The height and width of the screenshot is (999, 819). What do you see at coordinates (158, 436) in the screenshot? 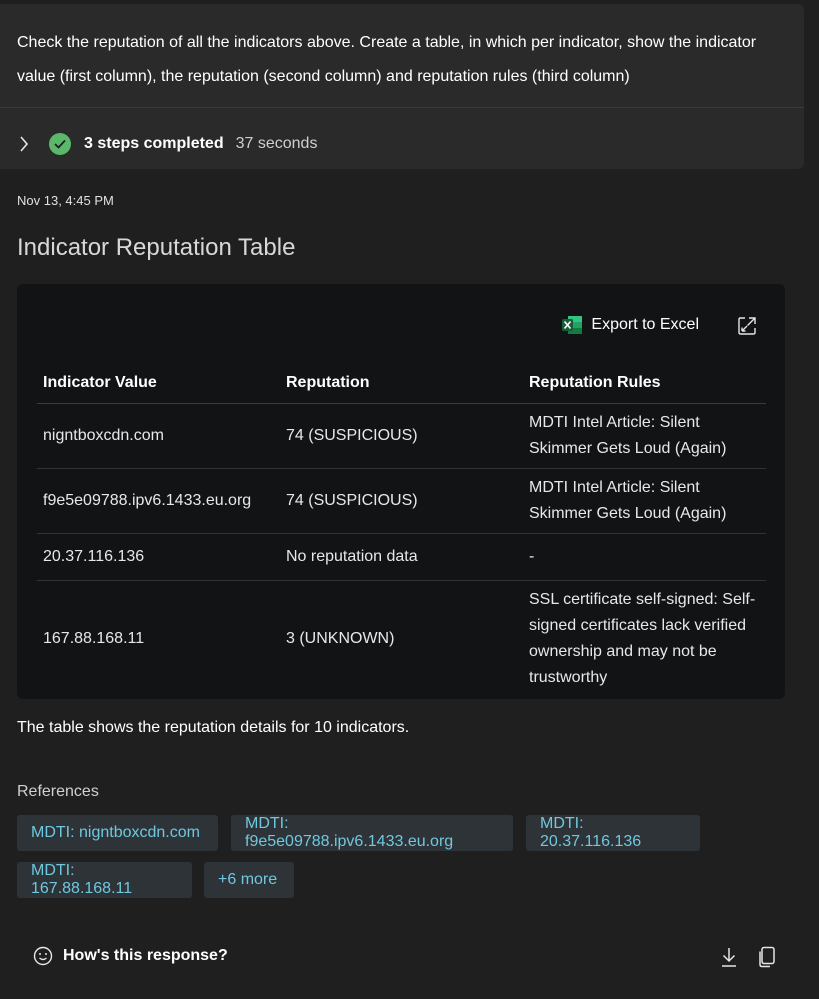
I see `indicator-value: nigntboxcdn.com` at bounding box center [158, 436].